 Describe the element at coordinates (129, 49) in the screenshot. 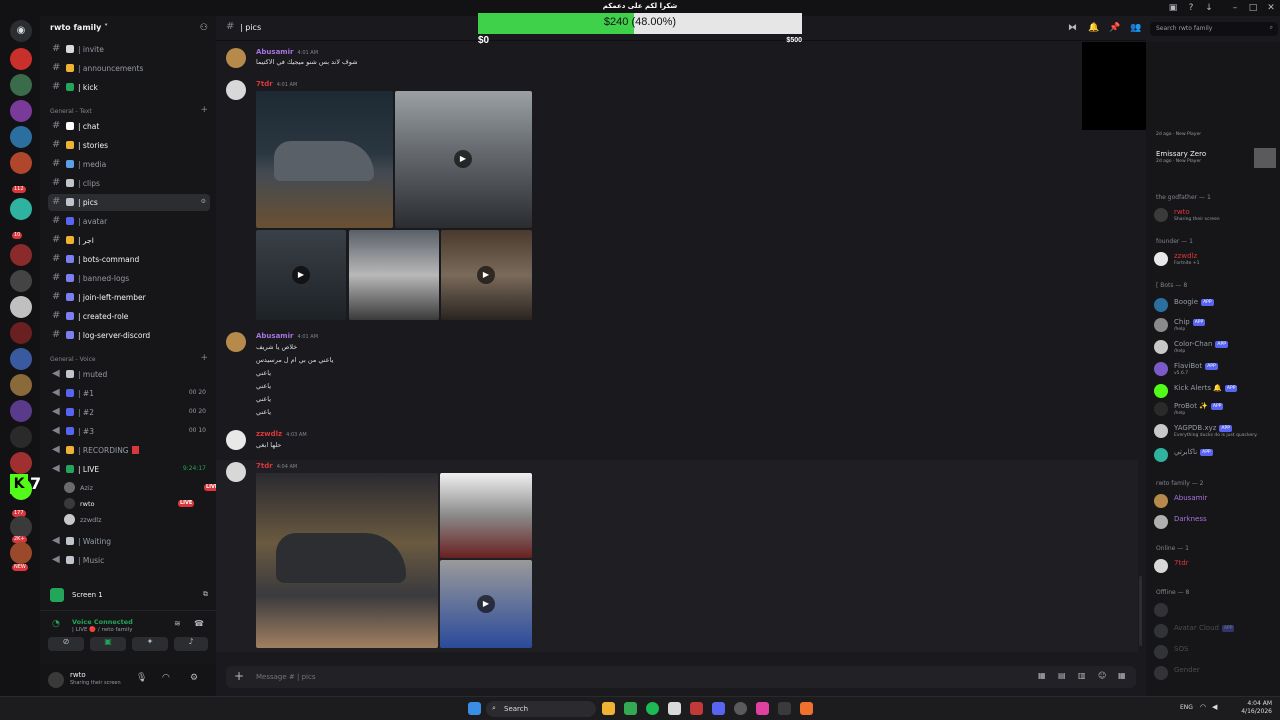

I see `channel-invite: # | invite` at that location.